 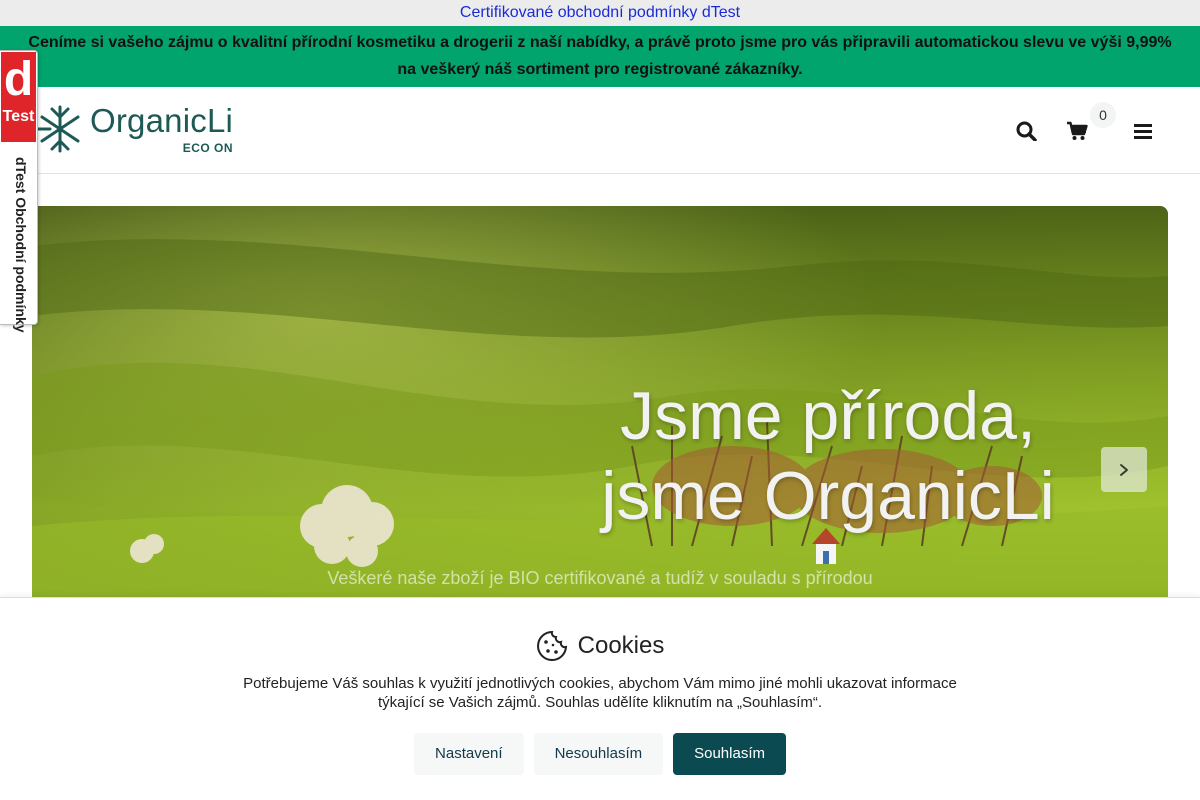 What do you see at coordinates (621, 645) in the screenshot?
I see `cookie-title: Cookies` at bounding box center [621, 645].